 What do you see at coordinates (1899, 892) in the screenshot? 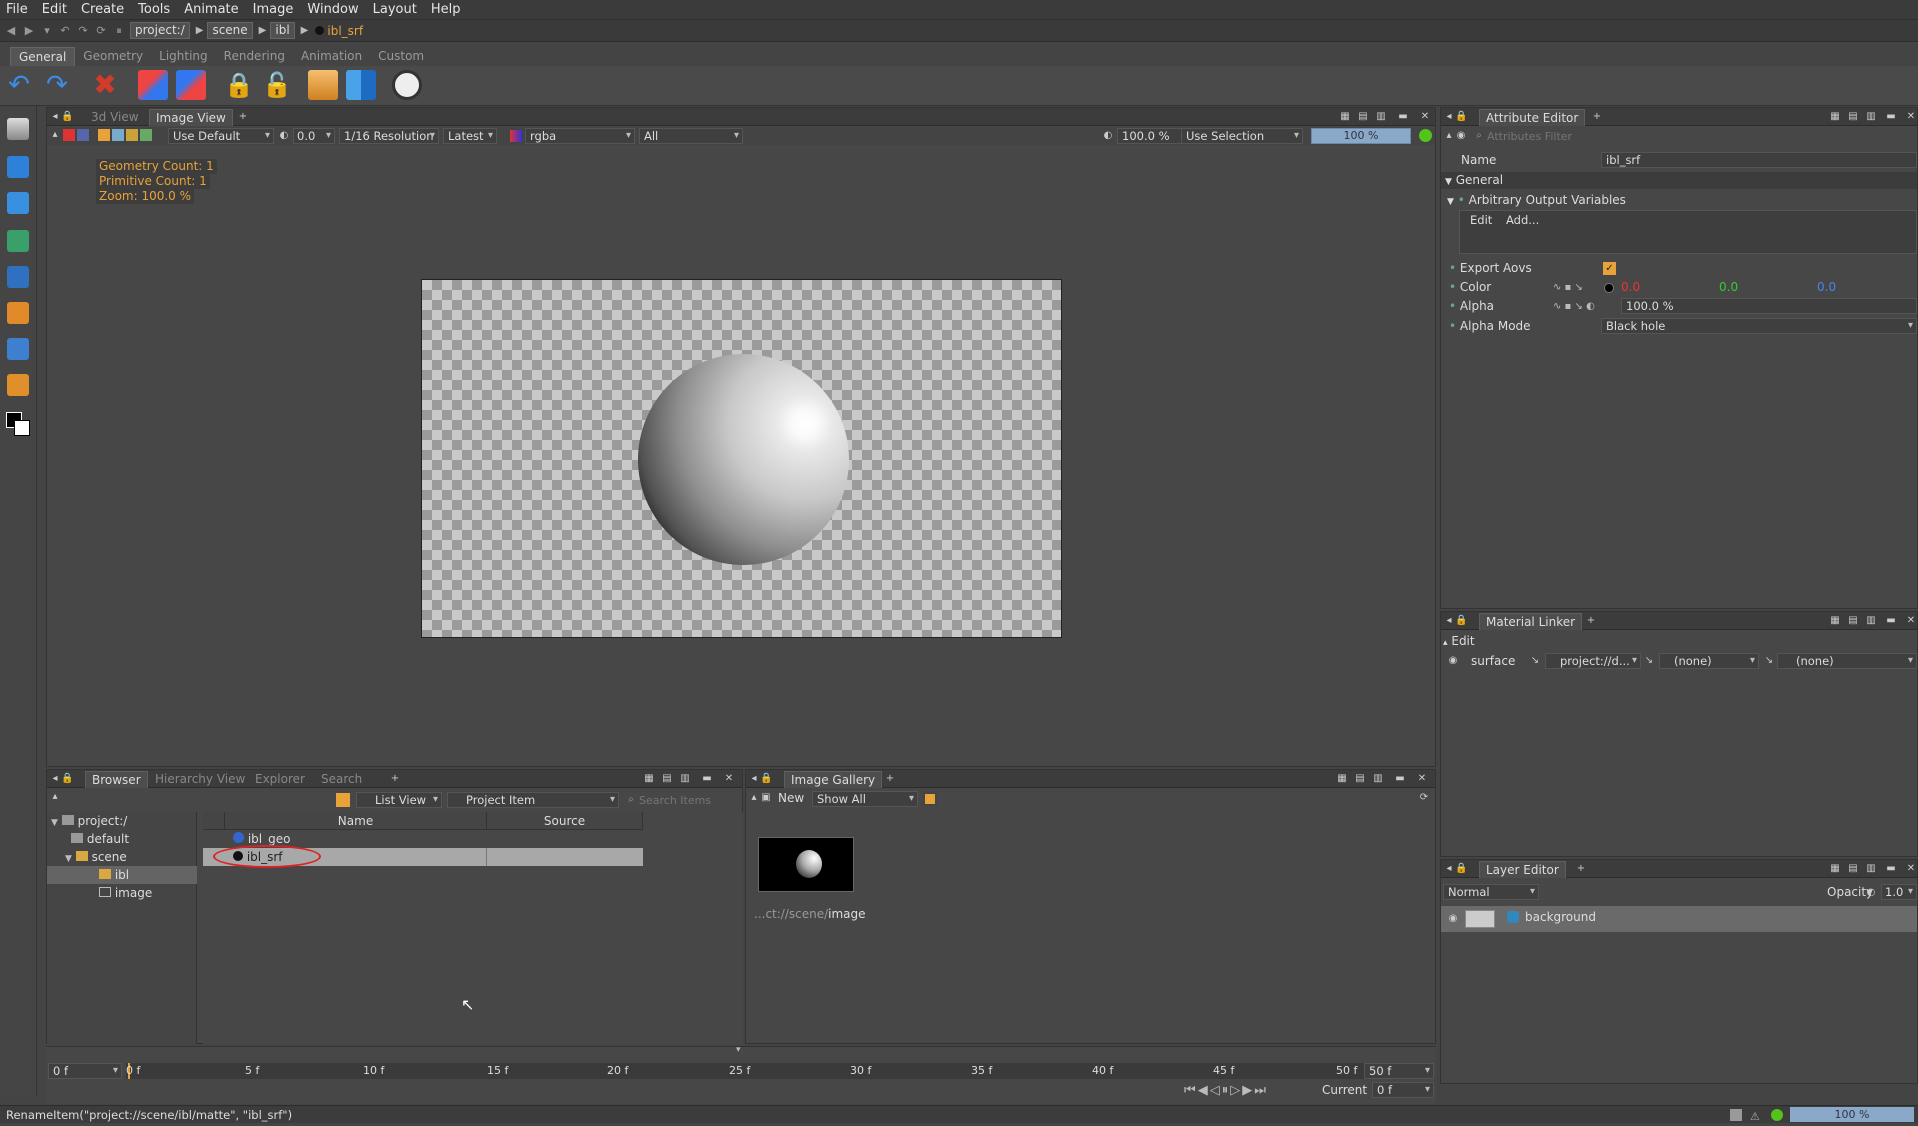
I see `opacity-field: 1.0` at bounding box center [1899, 892].